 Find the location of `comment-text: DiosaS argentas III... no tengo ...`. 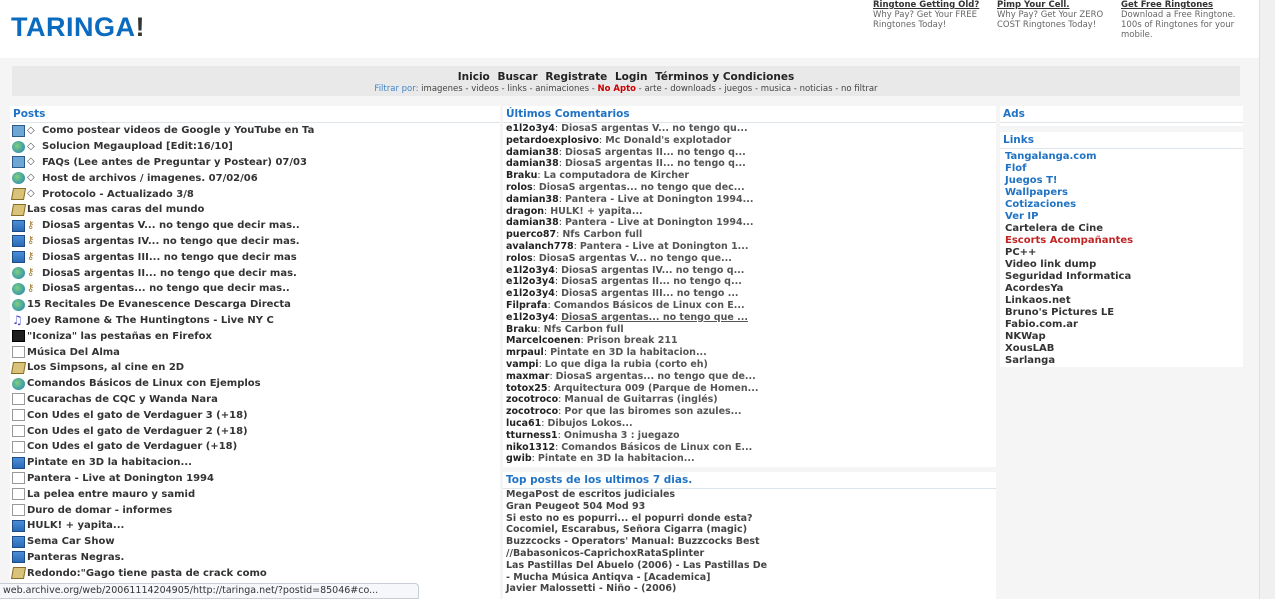

comment-text: DiosaS argentas III... no tengo ... is located at coordinates (649, 293).